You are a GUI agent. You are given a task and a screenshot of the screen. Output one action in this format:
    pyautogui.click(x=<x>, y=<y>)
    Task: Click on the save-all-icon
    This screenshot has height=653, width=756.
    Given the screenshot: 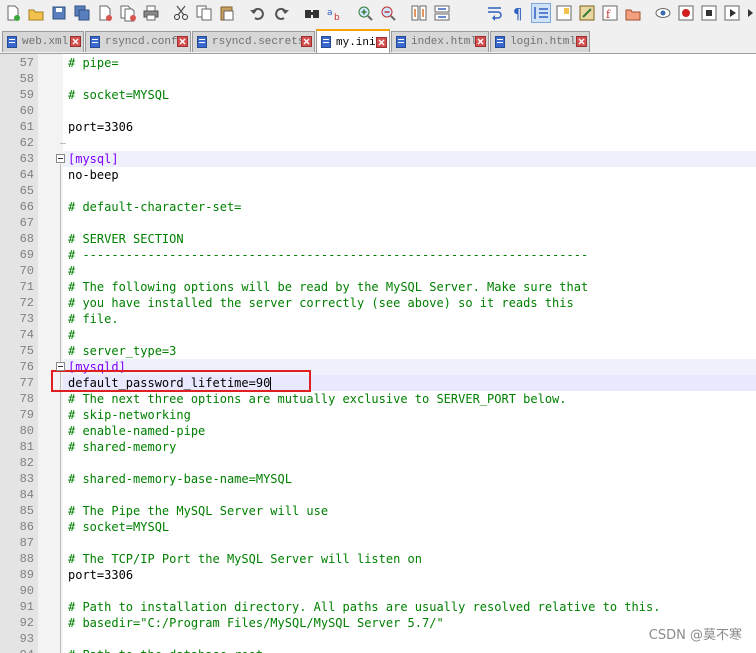 What is the action you would take?
    pyautogui.click(x=82, y=13)
    